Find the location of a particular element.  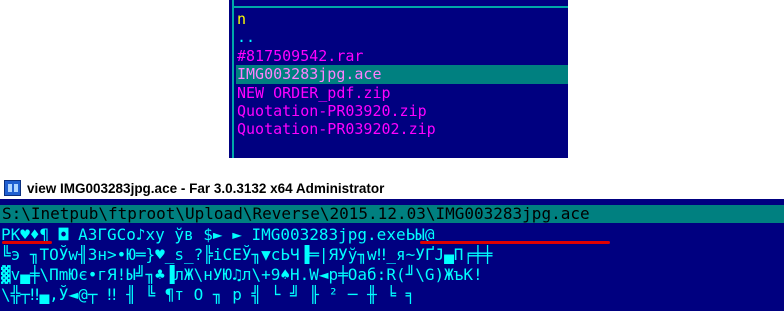

file-item-selected-ace: IMG003283jpg.ace is located at coordinates (402, 74).